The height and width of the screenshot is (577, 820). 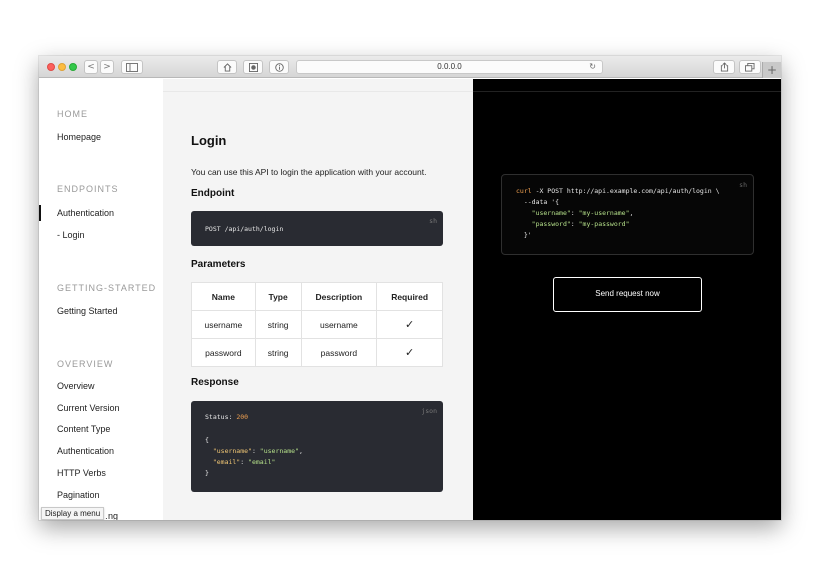 What do you see at coordinates (91, 67) in the screenshot?
I see `back-button: <` at bounding box center [91, 67].